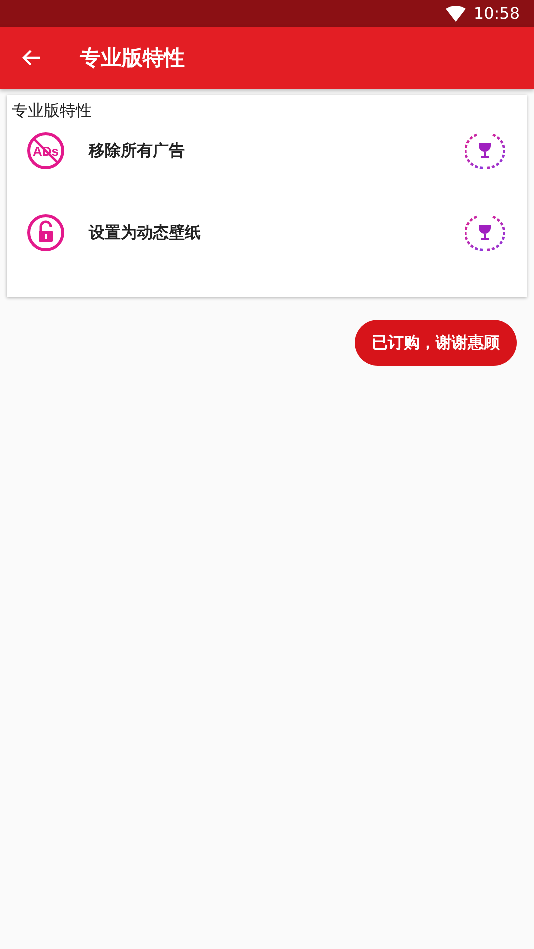  Describe the element at coordinates (132, 58) in the screenshot. I see `page-title: 专业版特性` at that location.